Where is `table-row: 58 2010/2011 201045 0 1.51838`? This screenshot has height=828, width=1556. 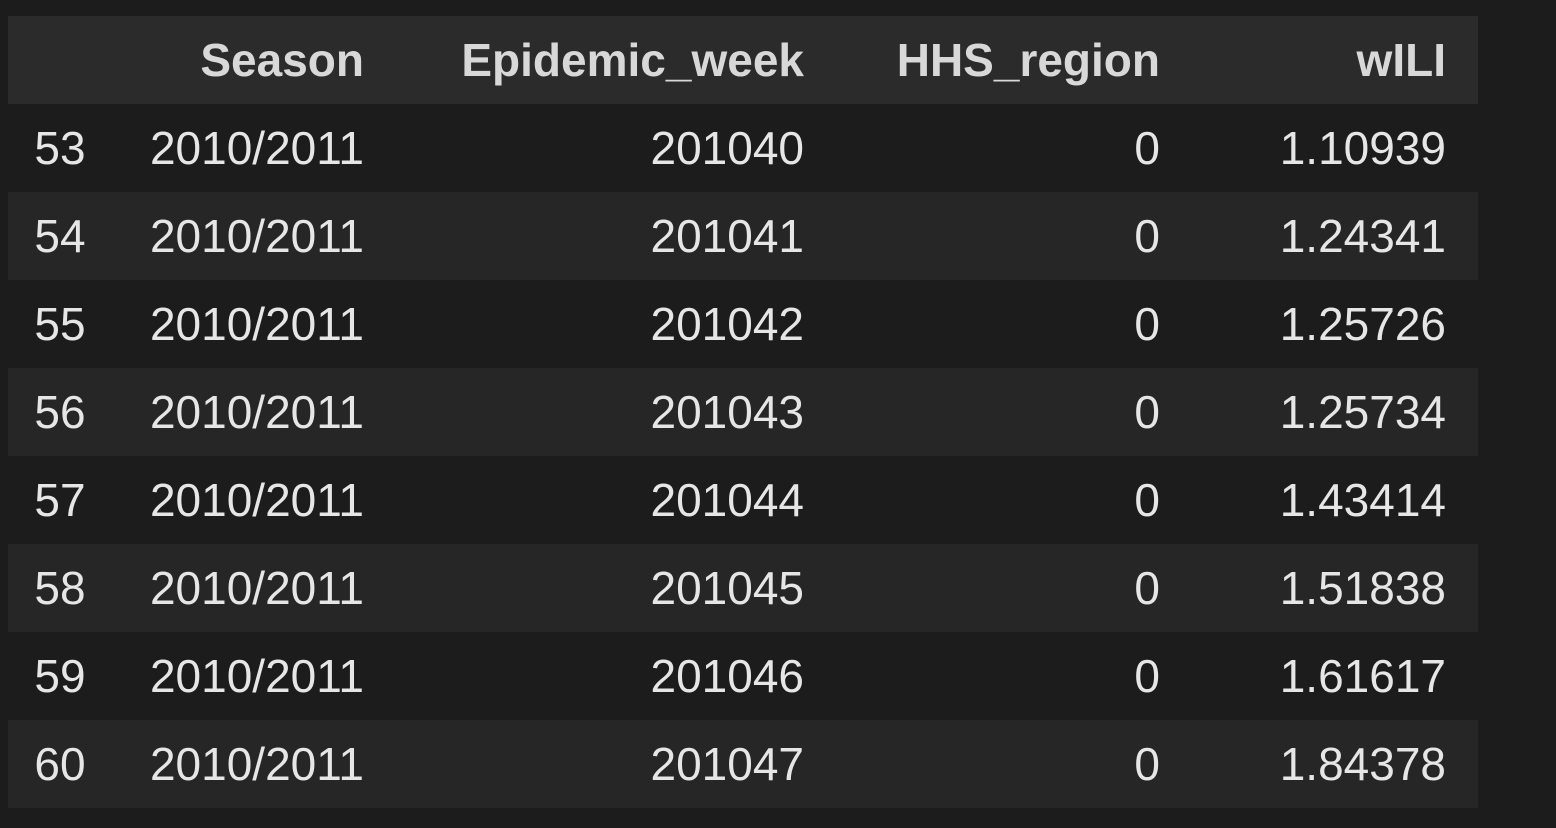 table-row: 58 2010/2011 201045 0 1.51838 is located at coordinates (743, 588).